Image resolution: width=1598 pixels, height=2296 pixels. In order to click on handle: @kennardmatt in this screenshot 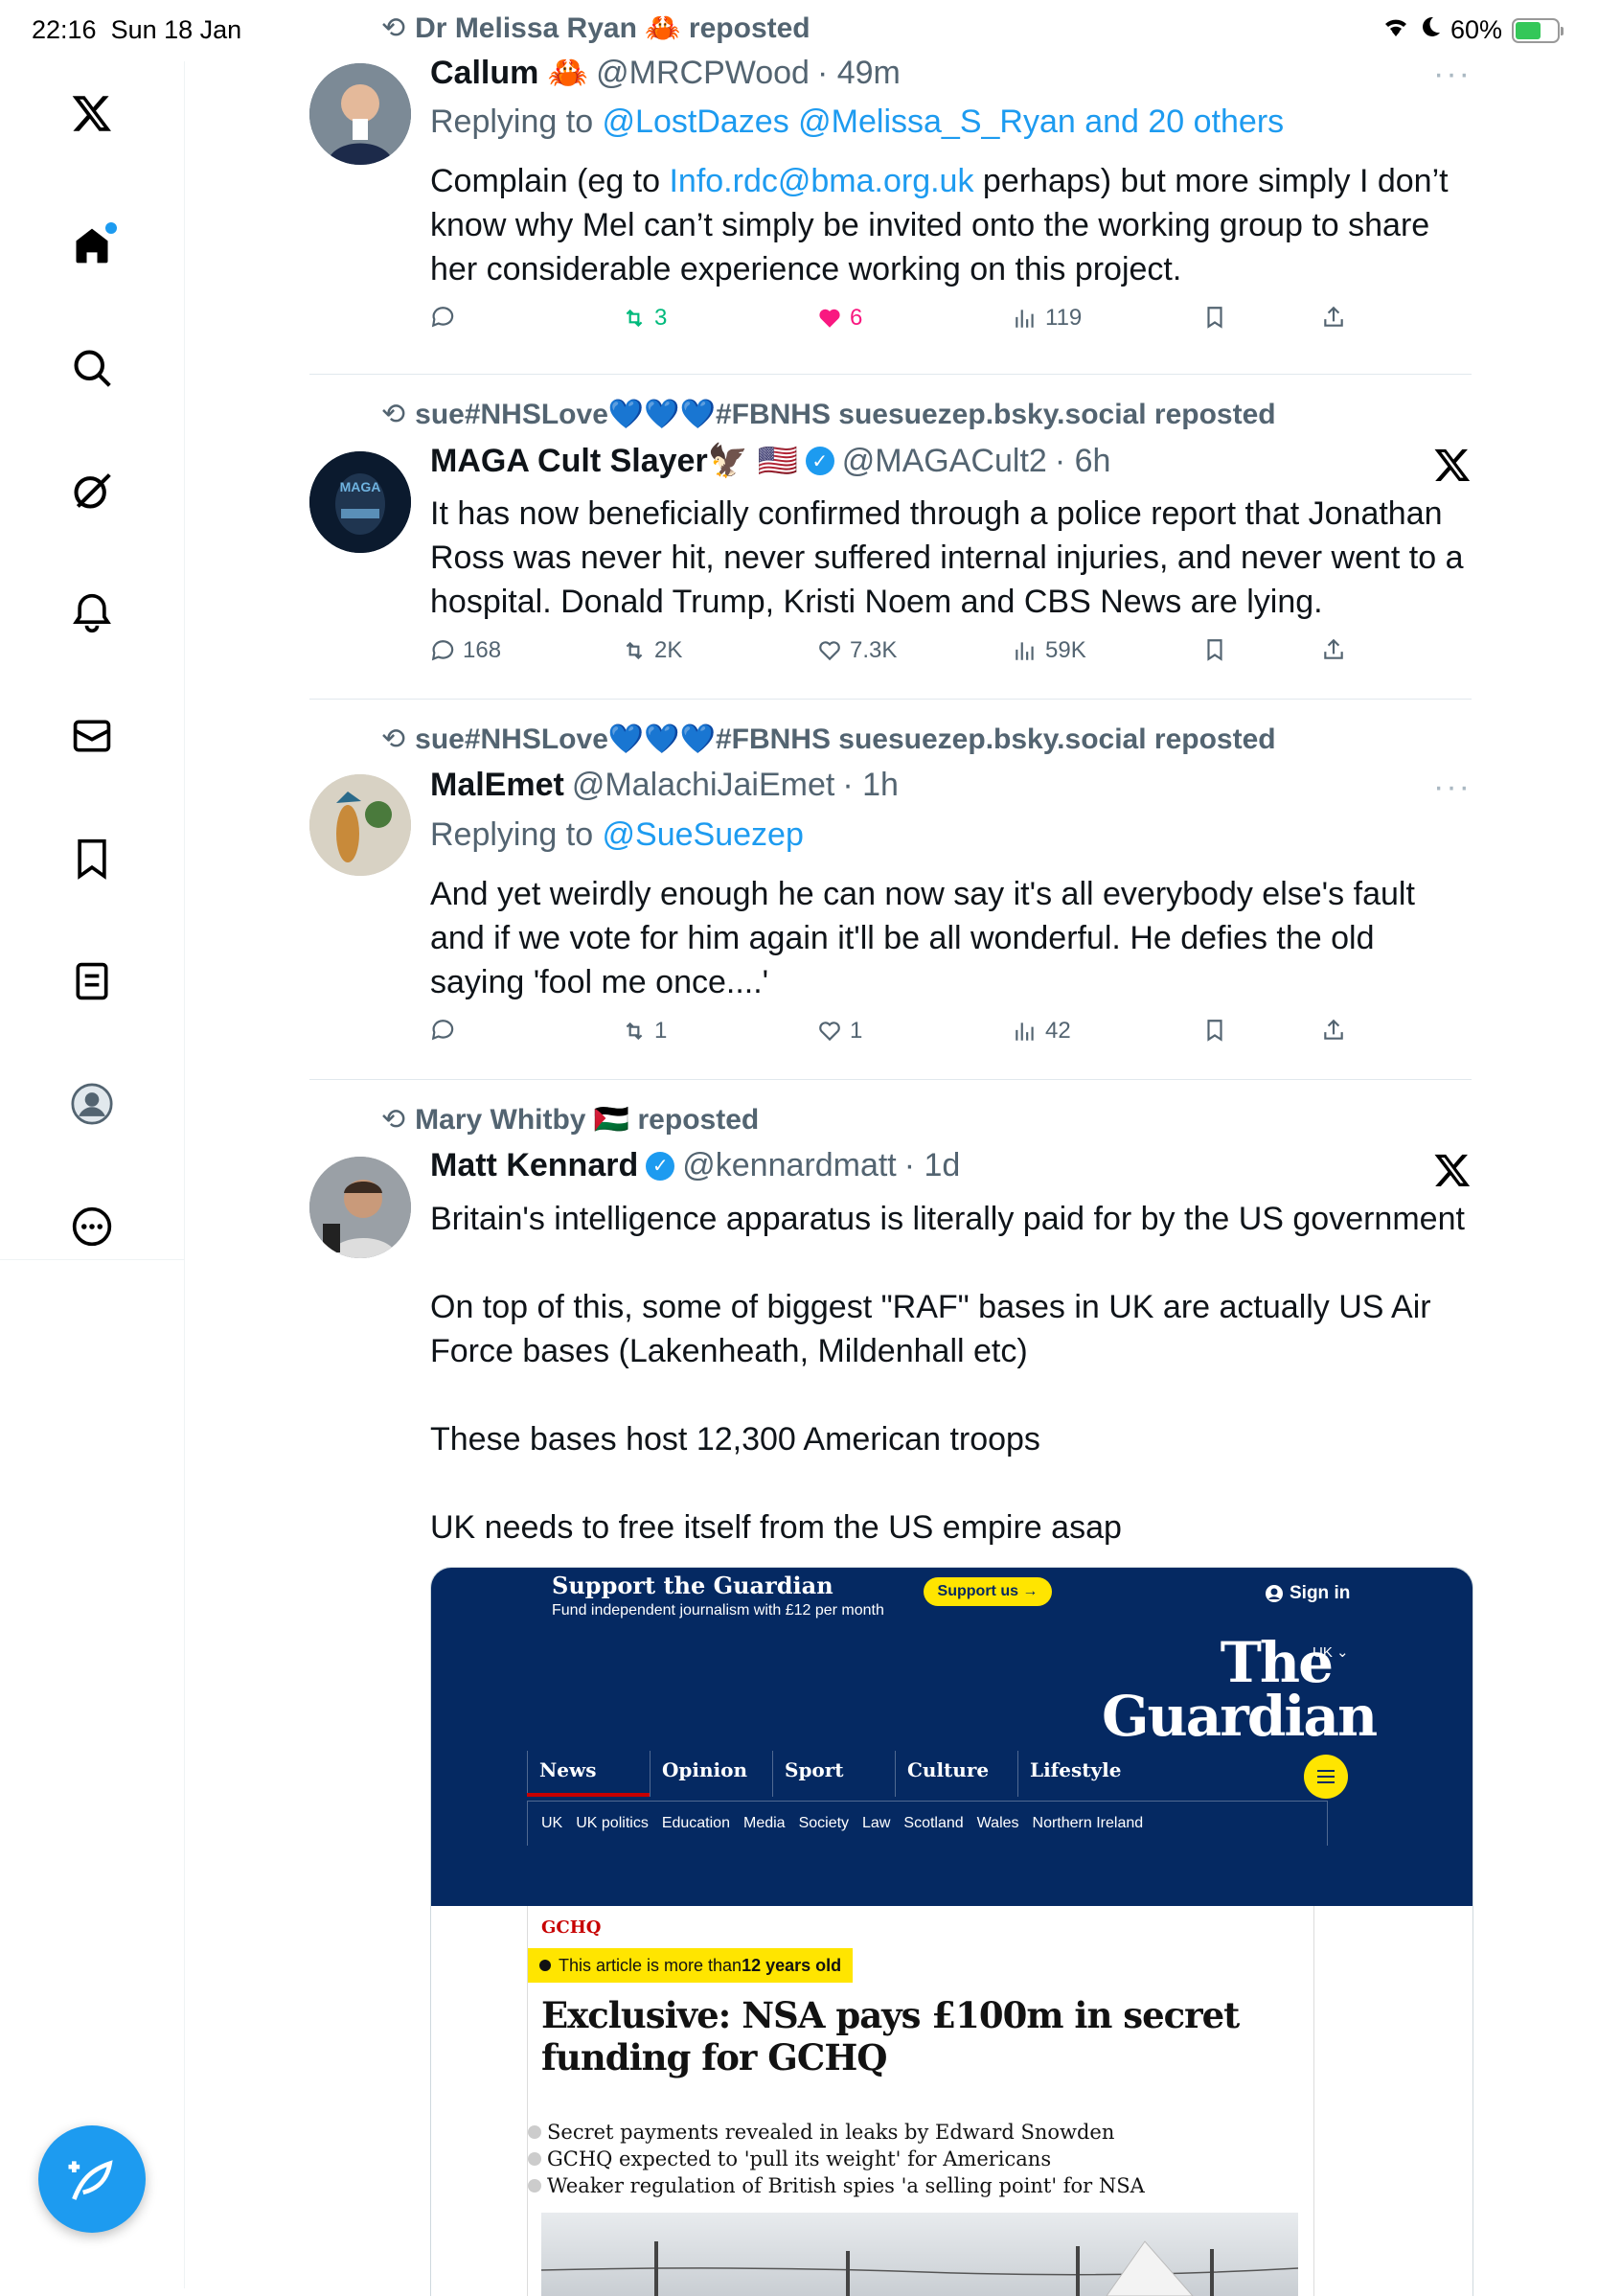, I will do `click(790, 1165)`.